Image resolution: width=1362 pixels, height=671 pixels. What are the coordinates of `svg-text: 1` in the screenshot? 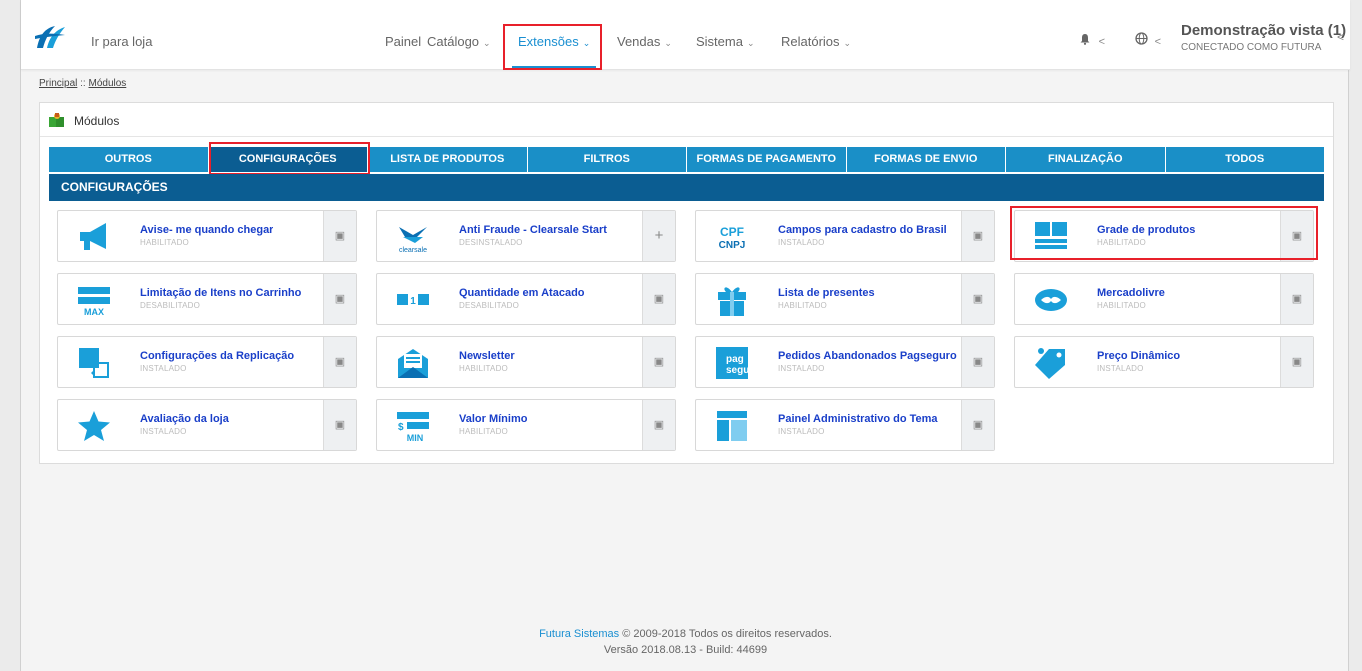 It's located at (413, 301).